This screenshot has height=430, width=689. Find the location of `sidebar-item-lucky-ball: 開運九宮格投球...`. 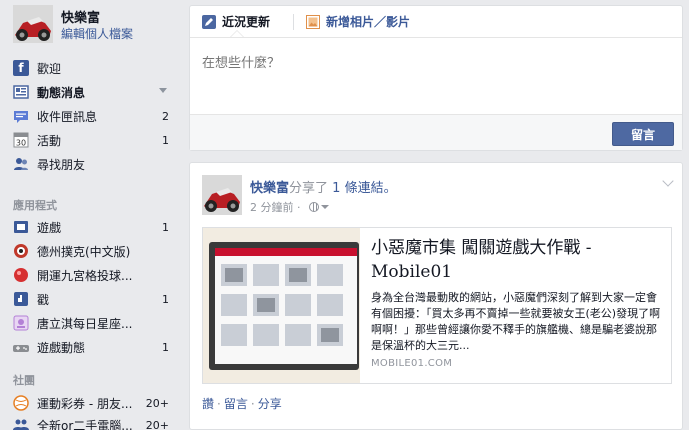

sidebar-item-lucky-ball: 開運九宮格投球... is located at coordinates (93, 275).